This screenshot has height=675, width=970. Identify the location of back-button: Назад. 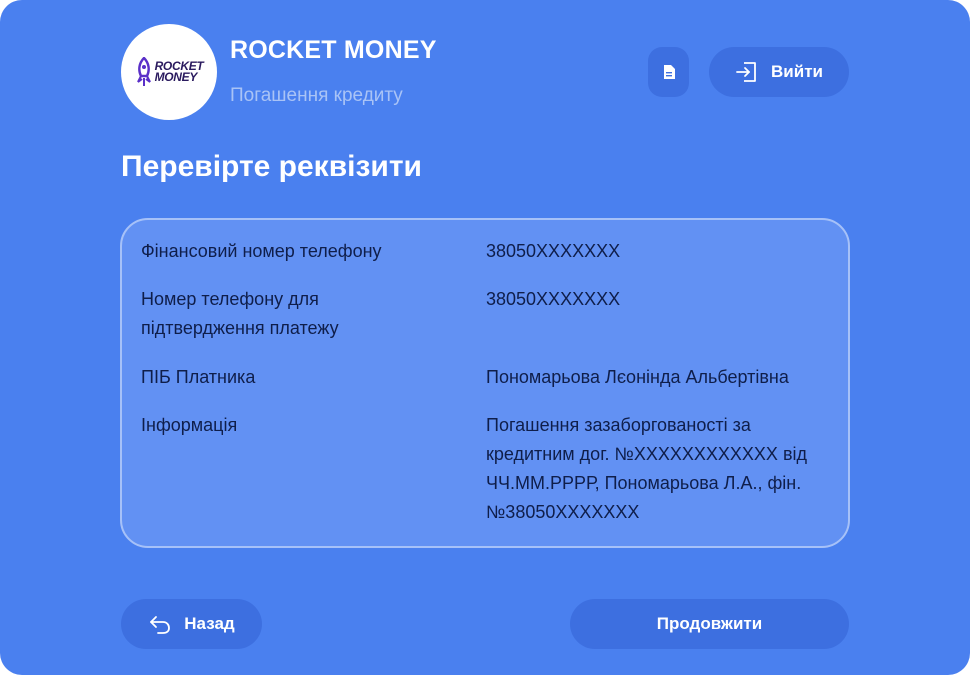
(191, 624).